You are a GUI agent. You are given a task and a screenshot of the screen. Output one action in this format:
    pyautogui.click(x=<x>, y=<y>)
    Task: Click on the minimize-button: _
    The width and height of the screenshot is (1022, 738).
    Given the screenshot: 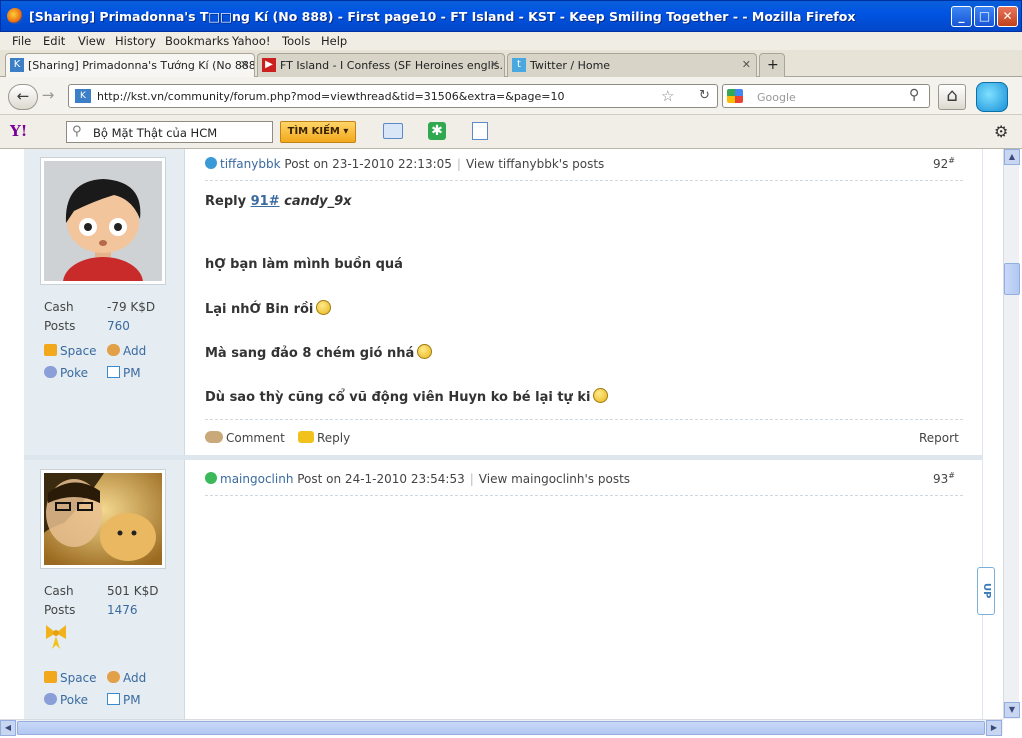 What is the action you would take?
    pyautogui.click(x=961, y=16)
    